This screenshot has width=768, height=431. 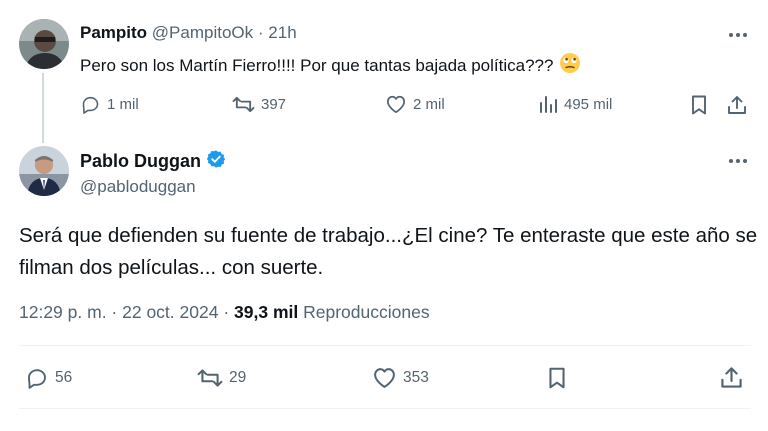 I want to click on reply-views-button: 495 mil, so click(x=575, y=104).